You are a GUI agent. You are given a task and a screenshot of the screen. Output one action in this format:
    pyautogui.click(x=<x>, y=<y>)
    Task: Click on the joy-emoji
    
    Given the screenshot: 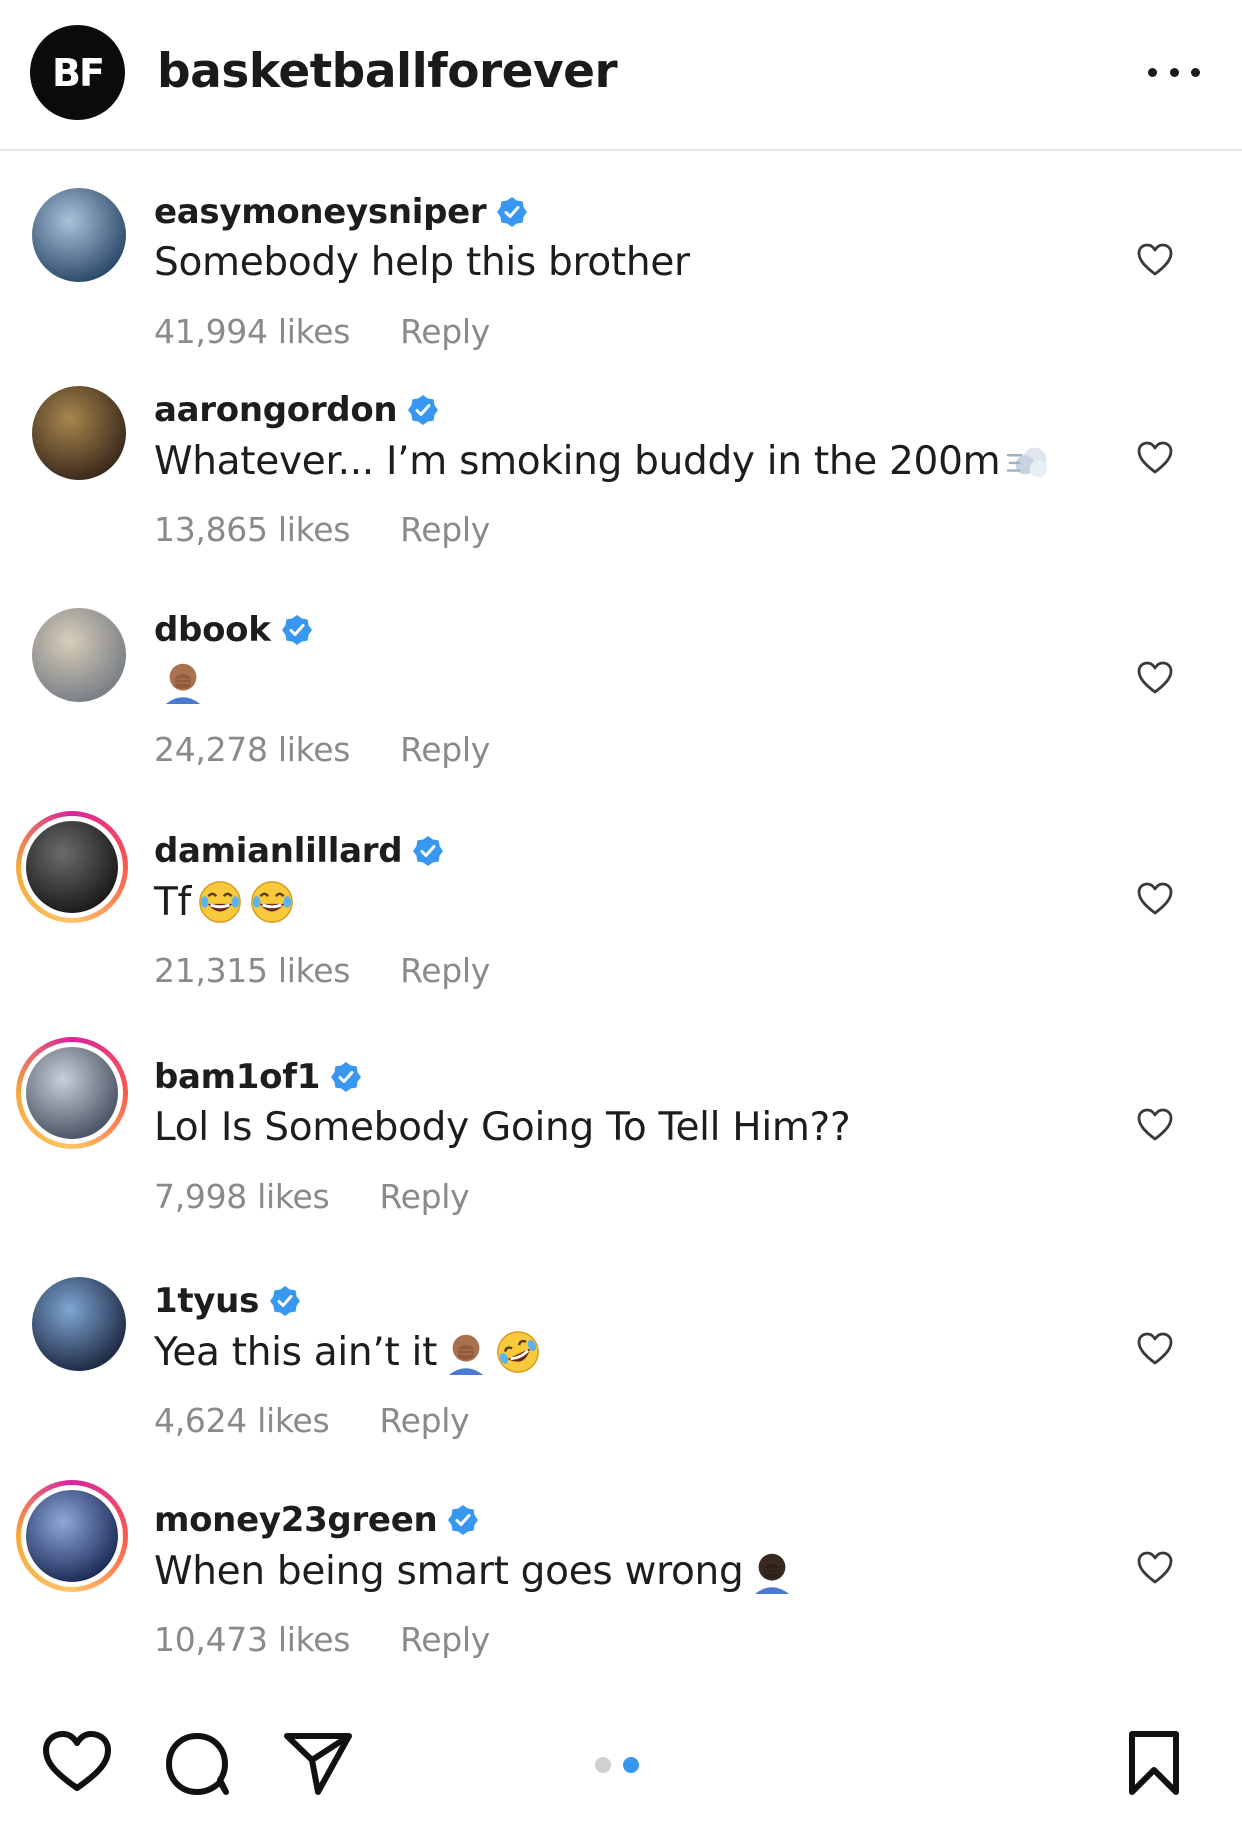 What is the action you would take?
    pyautogui.click(x=272, y=902)
    